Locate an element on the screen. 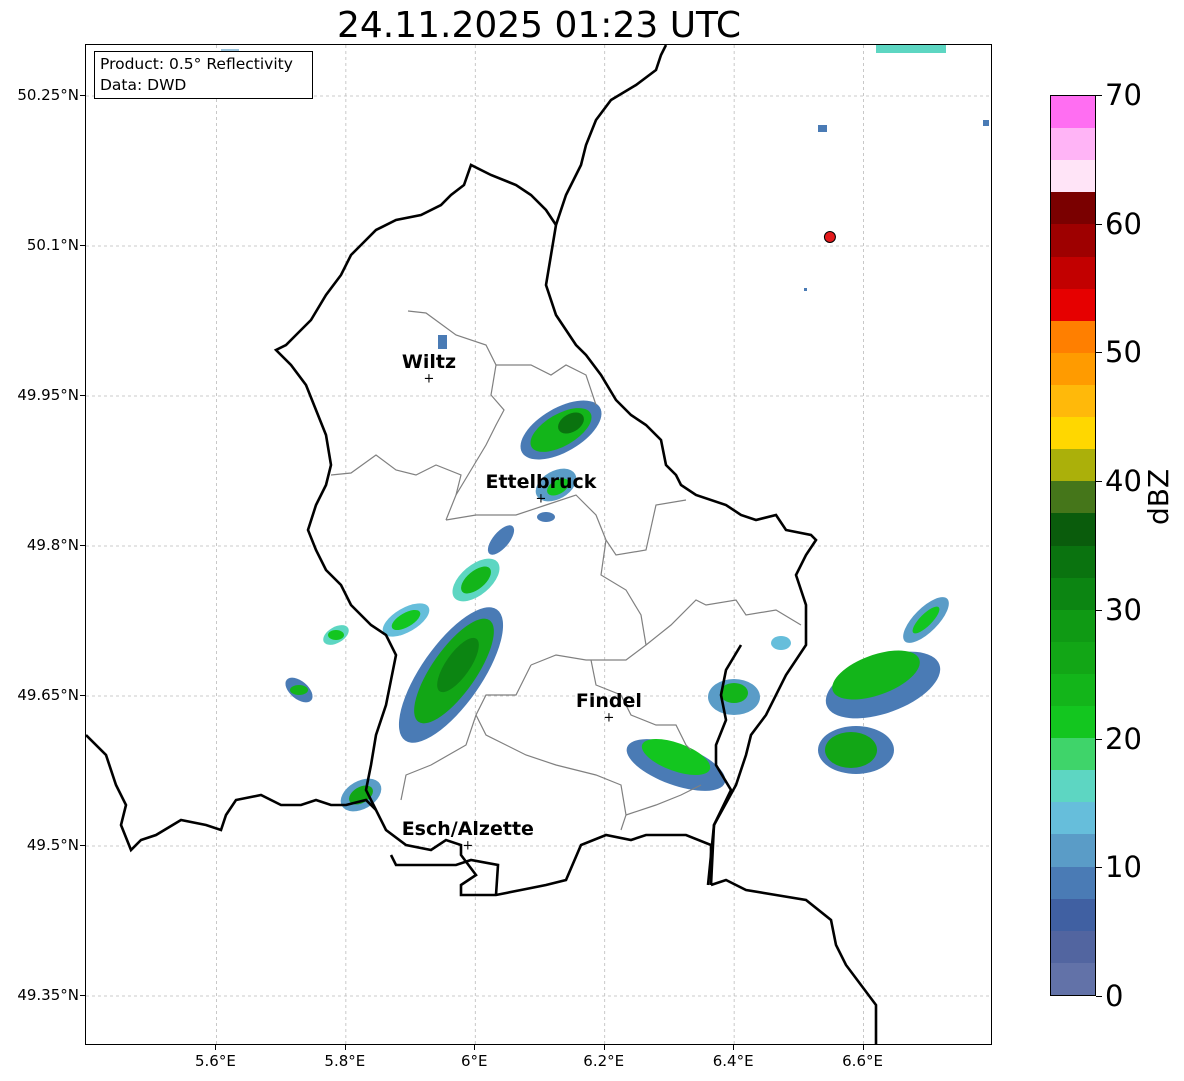 The image size is (1184, 1081). city-label: Findel is located at coordinates (608, 701).